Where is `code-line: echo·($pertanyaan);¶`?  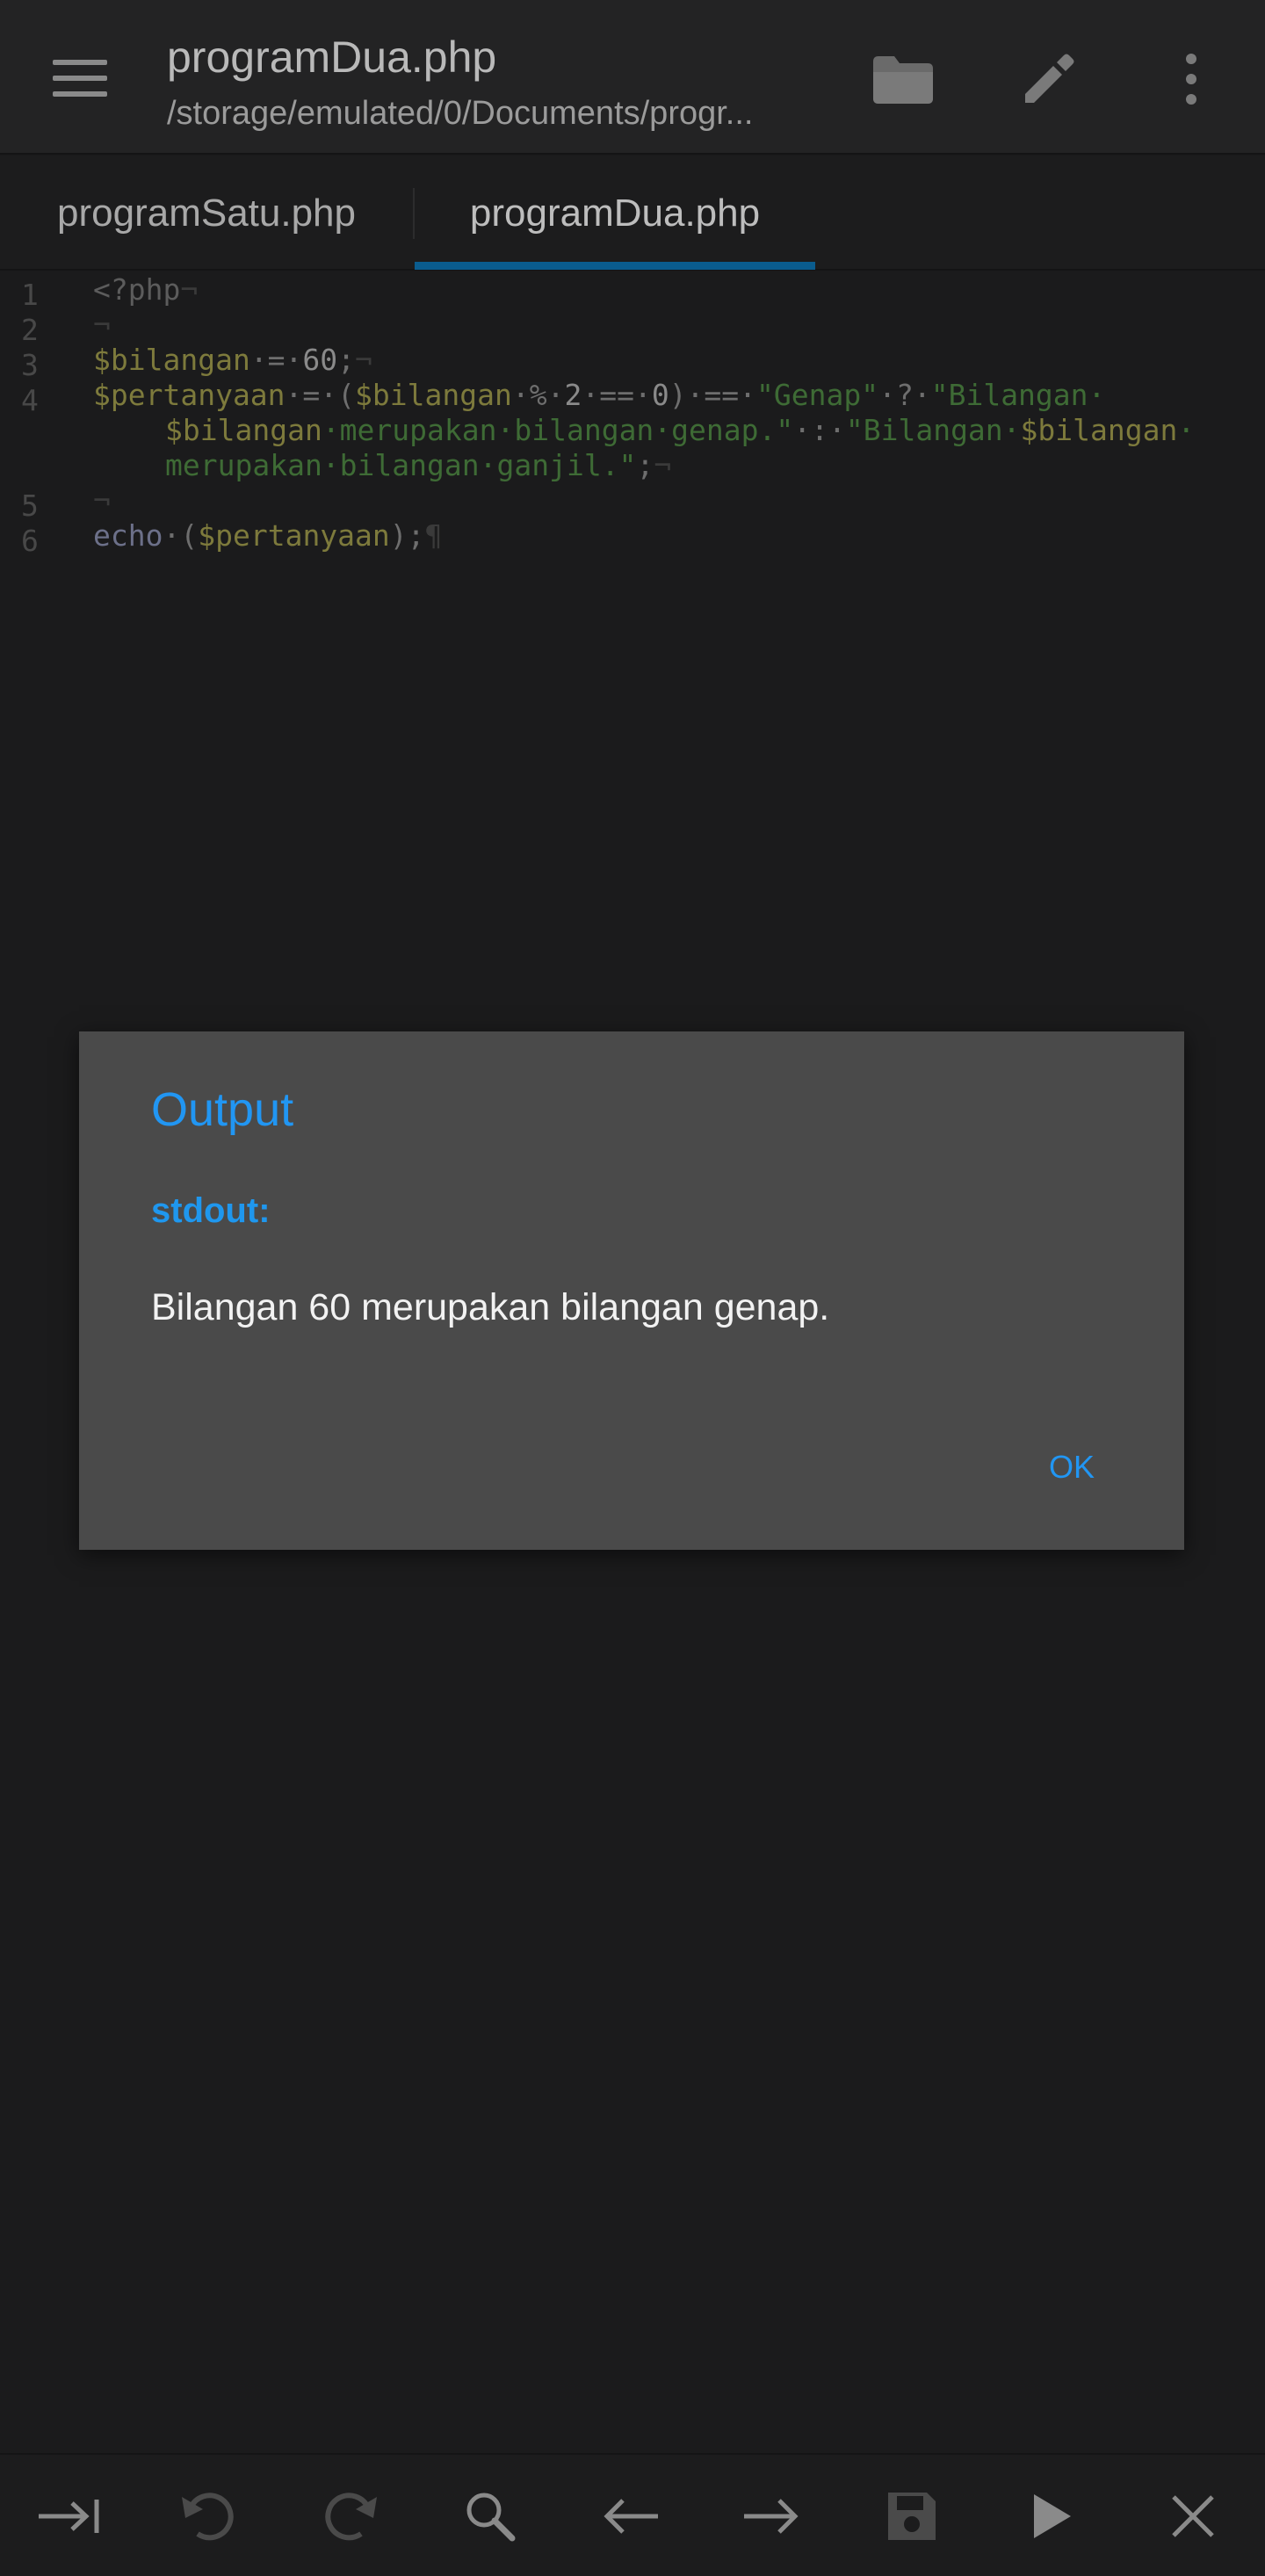
code-line: echo·($pertanyaan);¶ is located at coordinates (267, 536).